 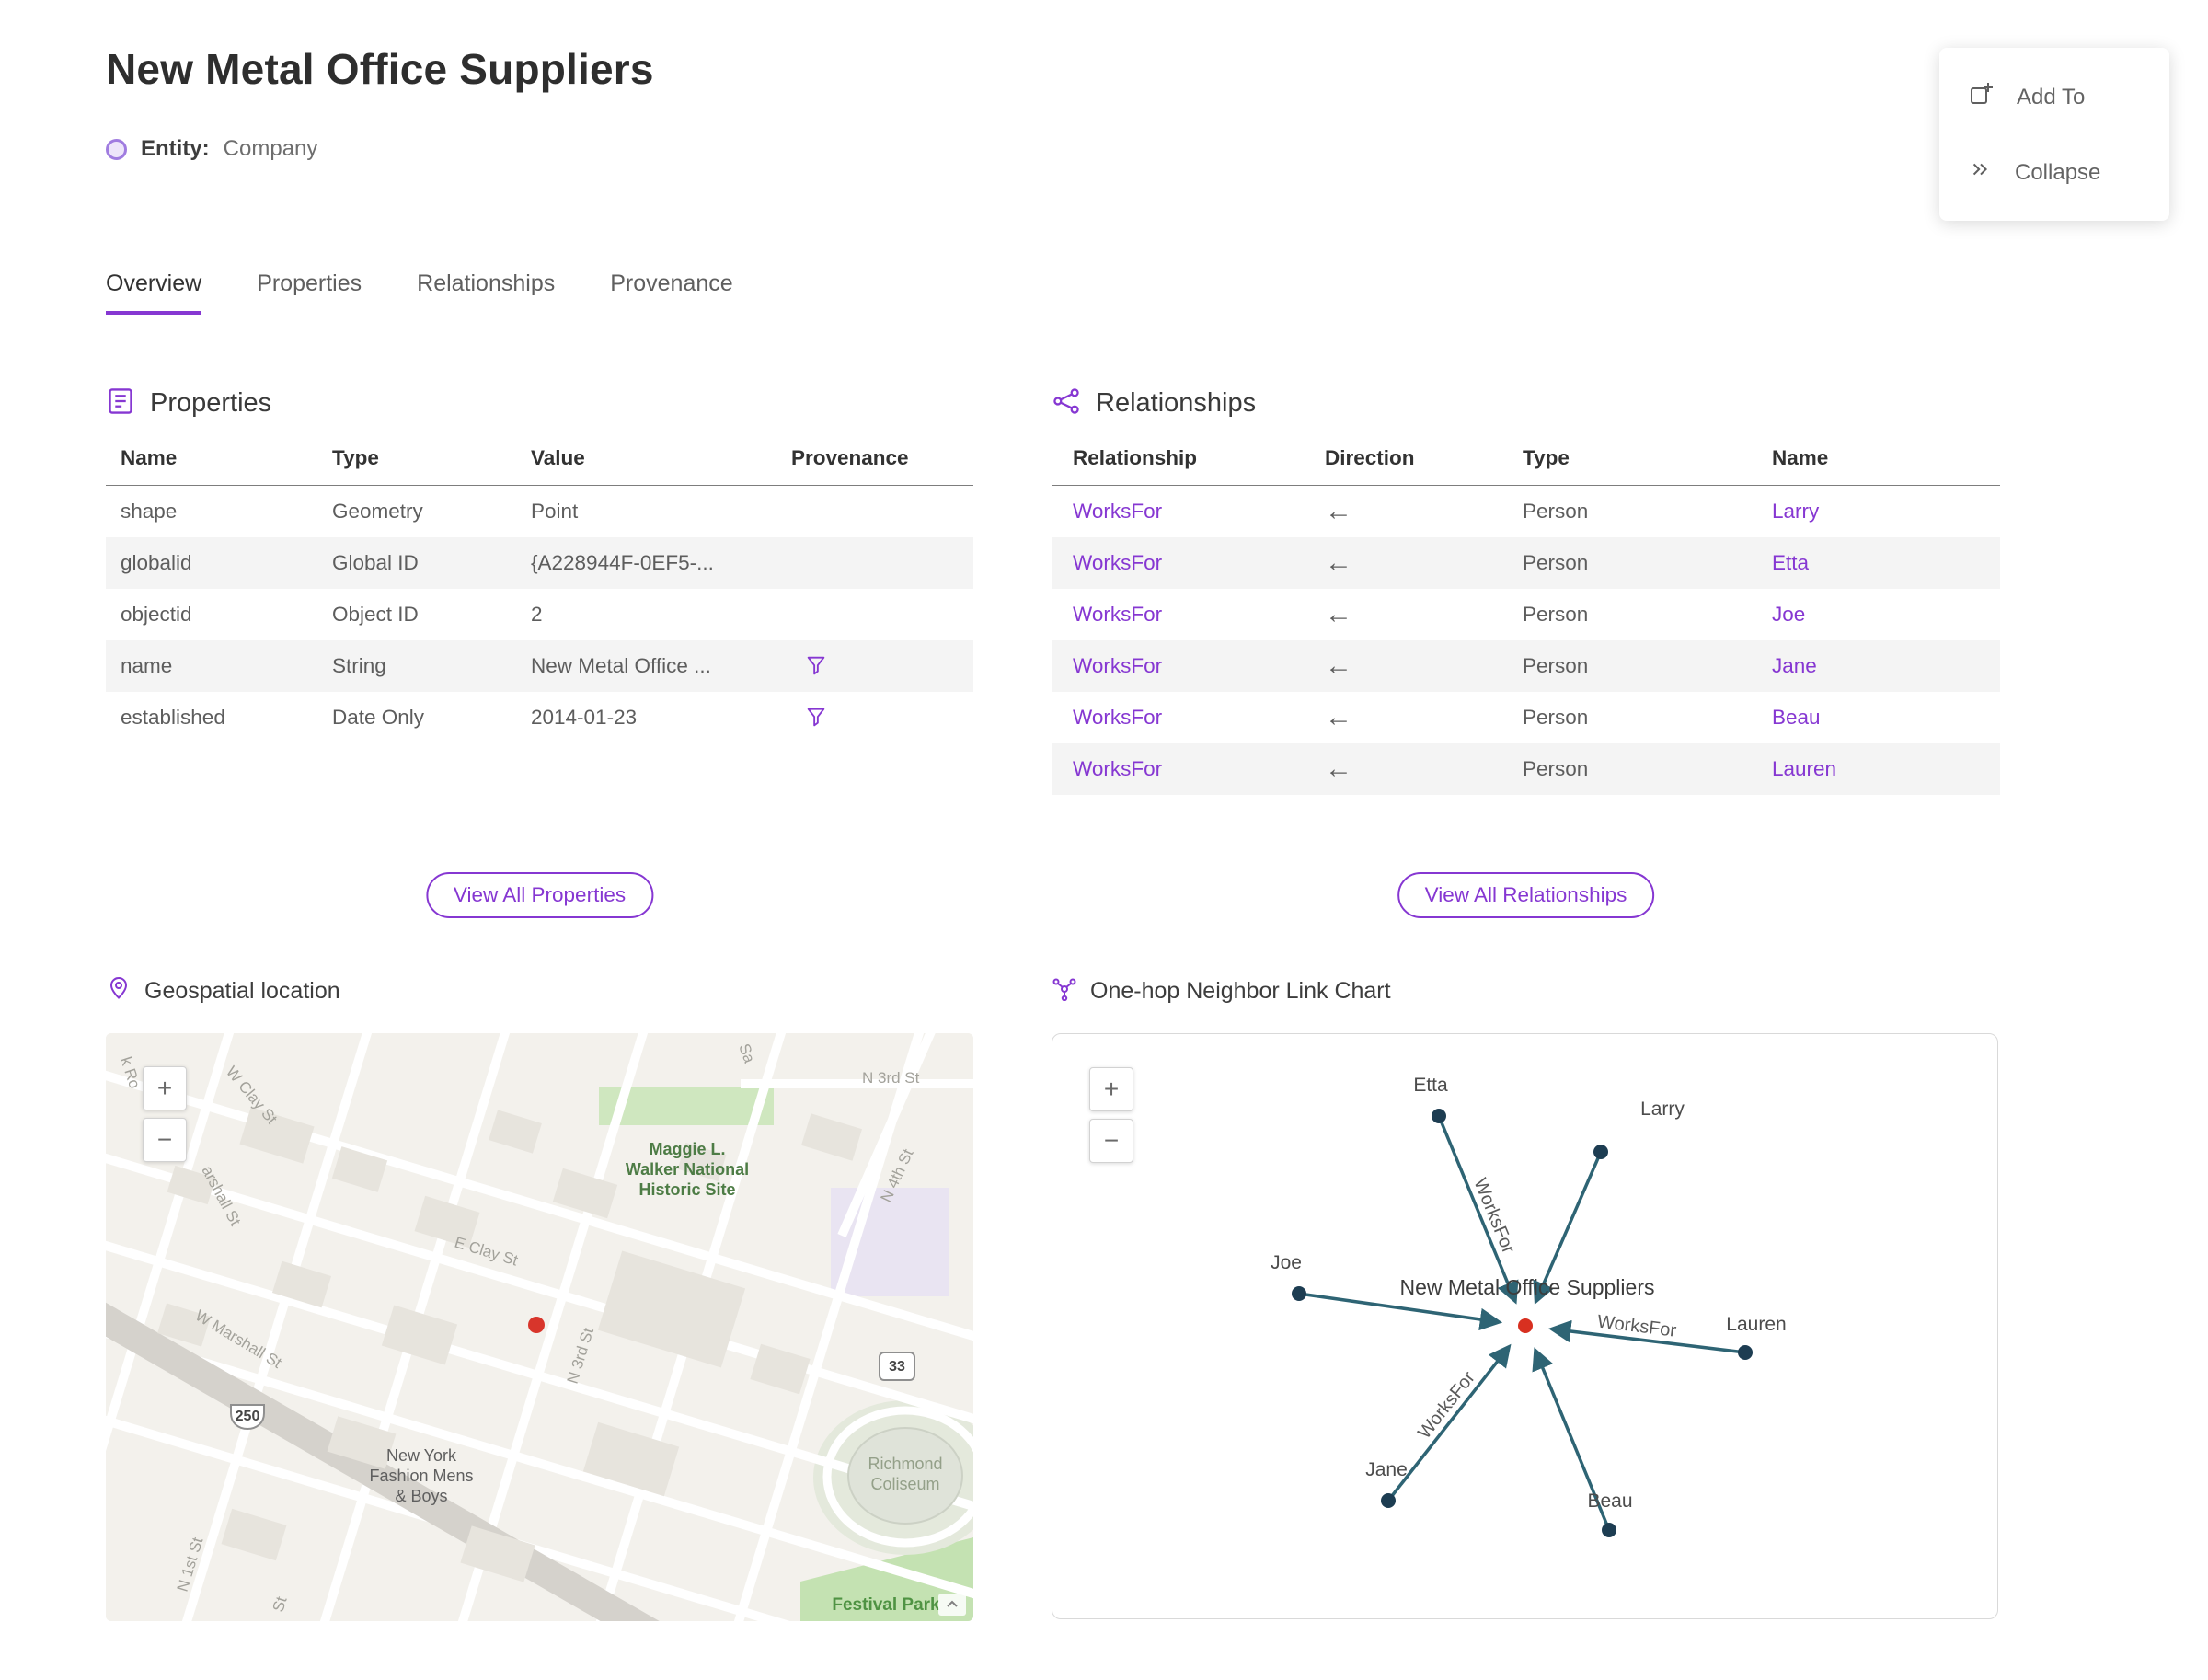 I want to click on link-chart-center-node, so click(x=1525, y=1325).